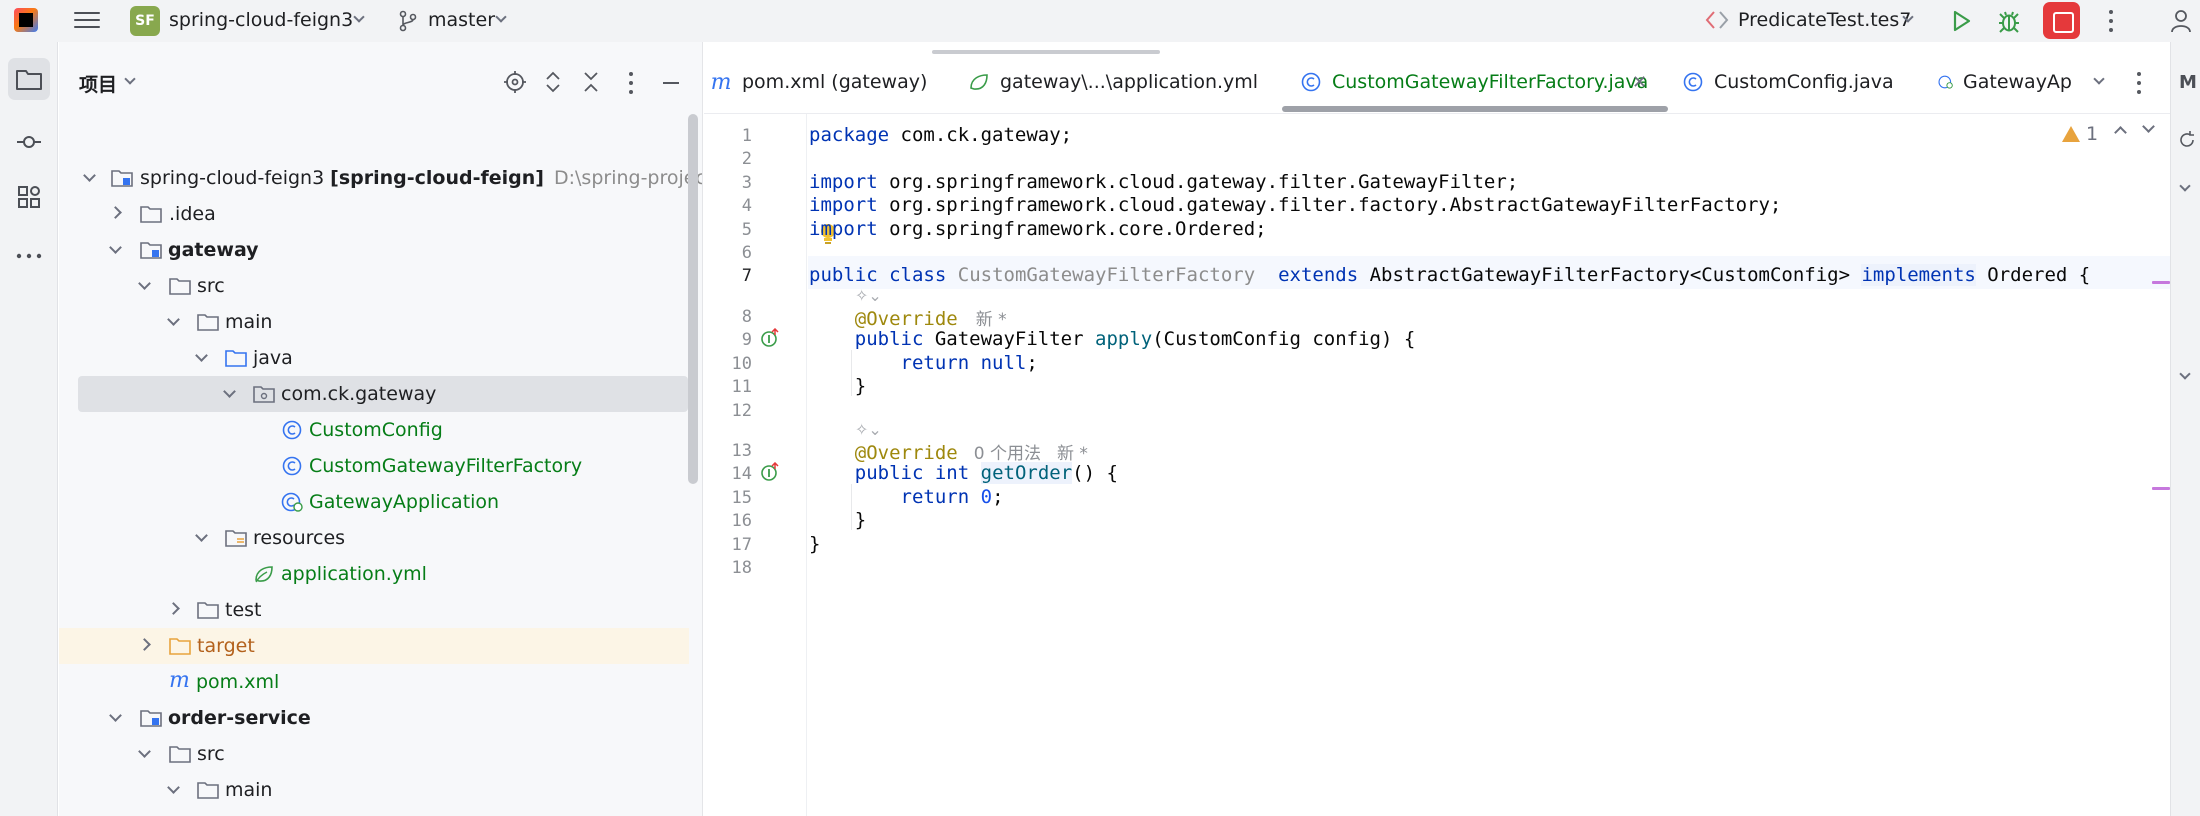 This screenshot has height=816, width=2200. I want to click on inspection-widget: 1, so click(2080, 134).